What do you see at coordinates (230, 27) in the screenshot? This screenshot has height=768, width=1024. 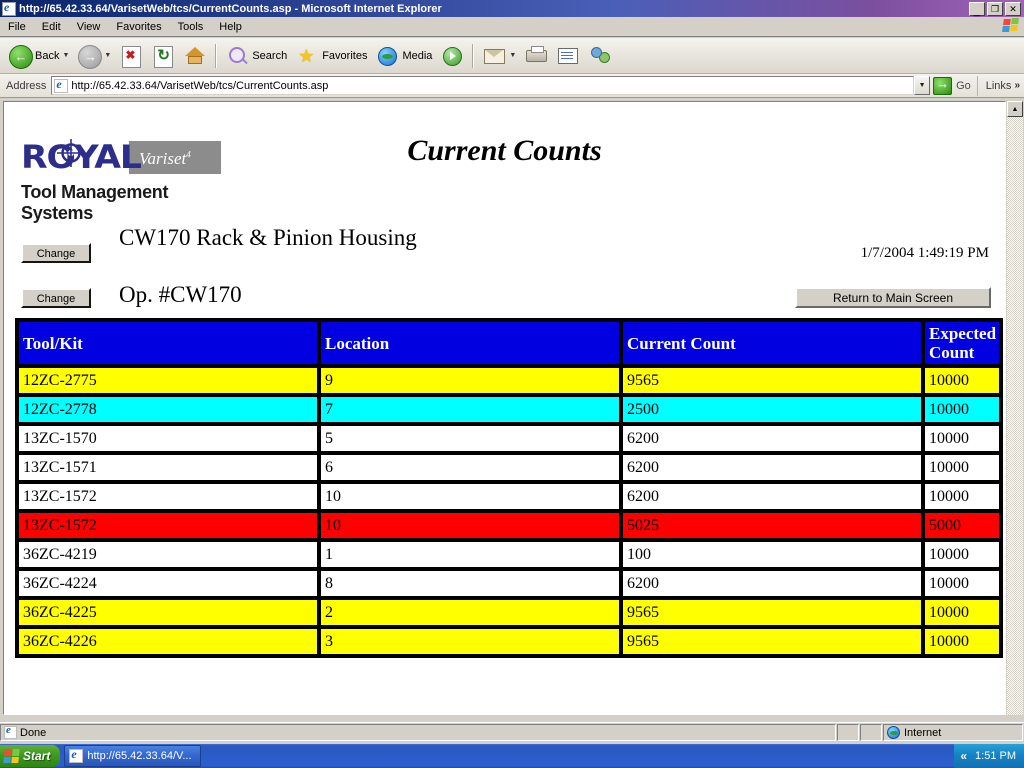 I see `menu-item-help: Help` at bounding box center [230, 27].